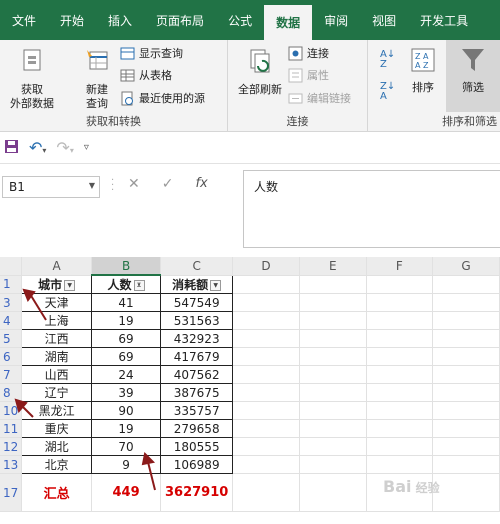 This screenshot has width=500, height=524. Describe the element at coordinates (473, 60) in the screenshot. I see `funnel-icon` at that location.